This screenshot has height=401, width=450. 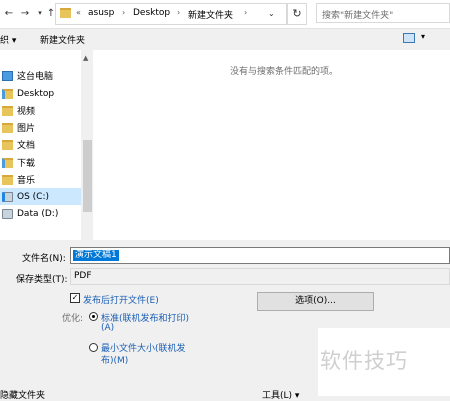 What do you see at coordinates (22, 394) in the screenshot?
I see `hide-folders-toggle: 隐藏文件夹` at bounding box center [22, 394].